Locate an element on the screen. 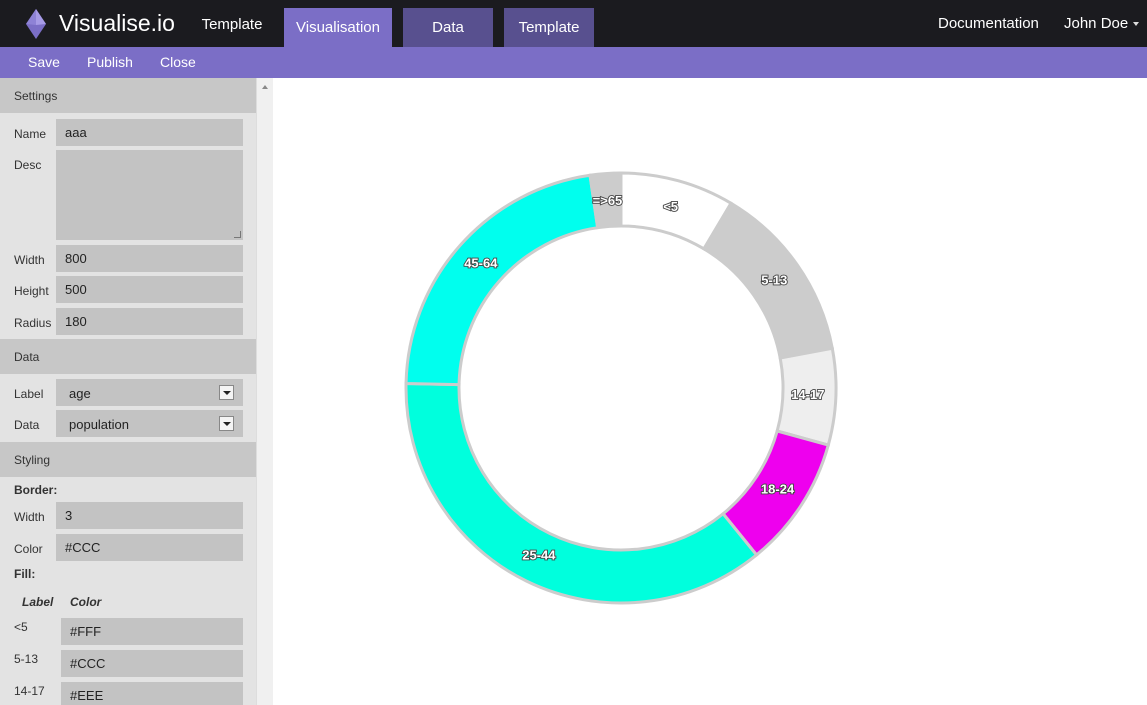 Image resolution: width=1147 pixels, height=705 pixels. settings-section-header: Settings is located at coordinates (128, 95).